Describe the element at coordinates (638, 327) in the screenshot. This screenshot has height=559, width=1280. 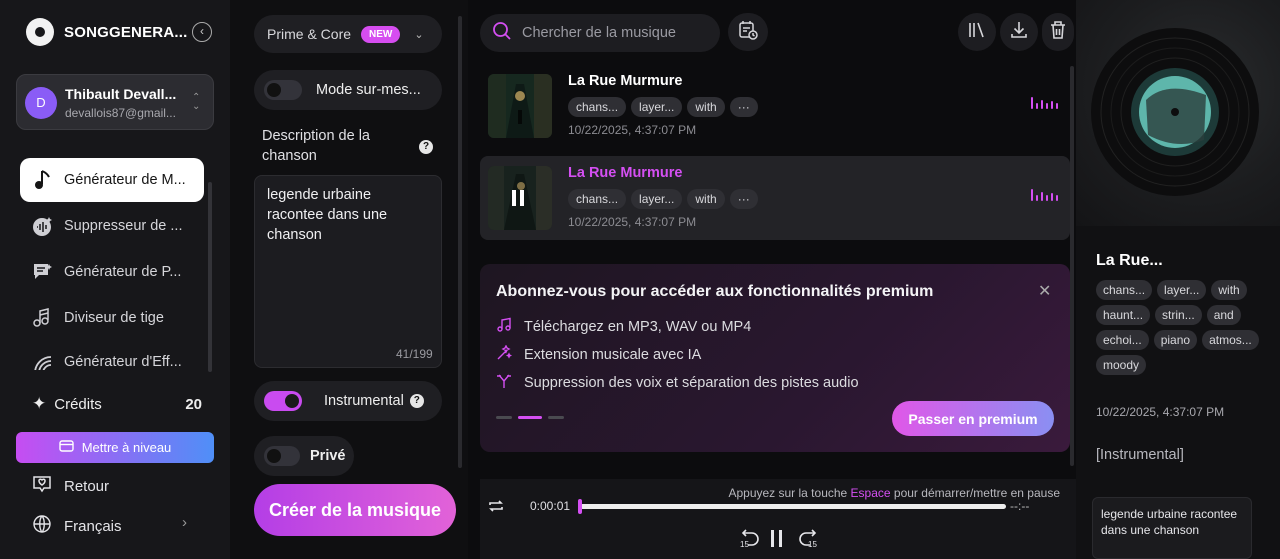
I see `promo-feature-label: Téléchargez en MP3, WAV ou MP4` at that location.